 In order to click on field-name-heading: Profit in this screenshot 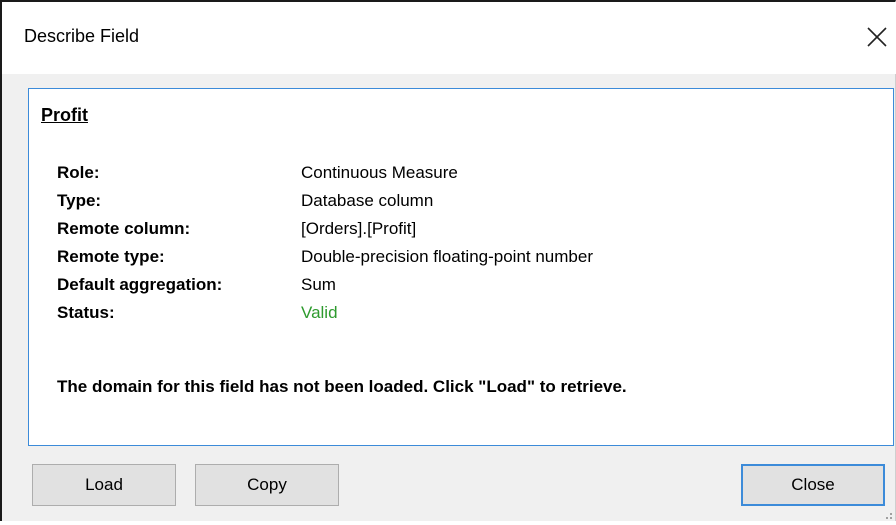, I will do `click(64, 115)`.